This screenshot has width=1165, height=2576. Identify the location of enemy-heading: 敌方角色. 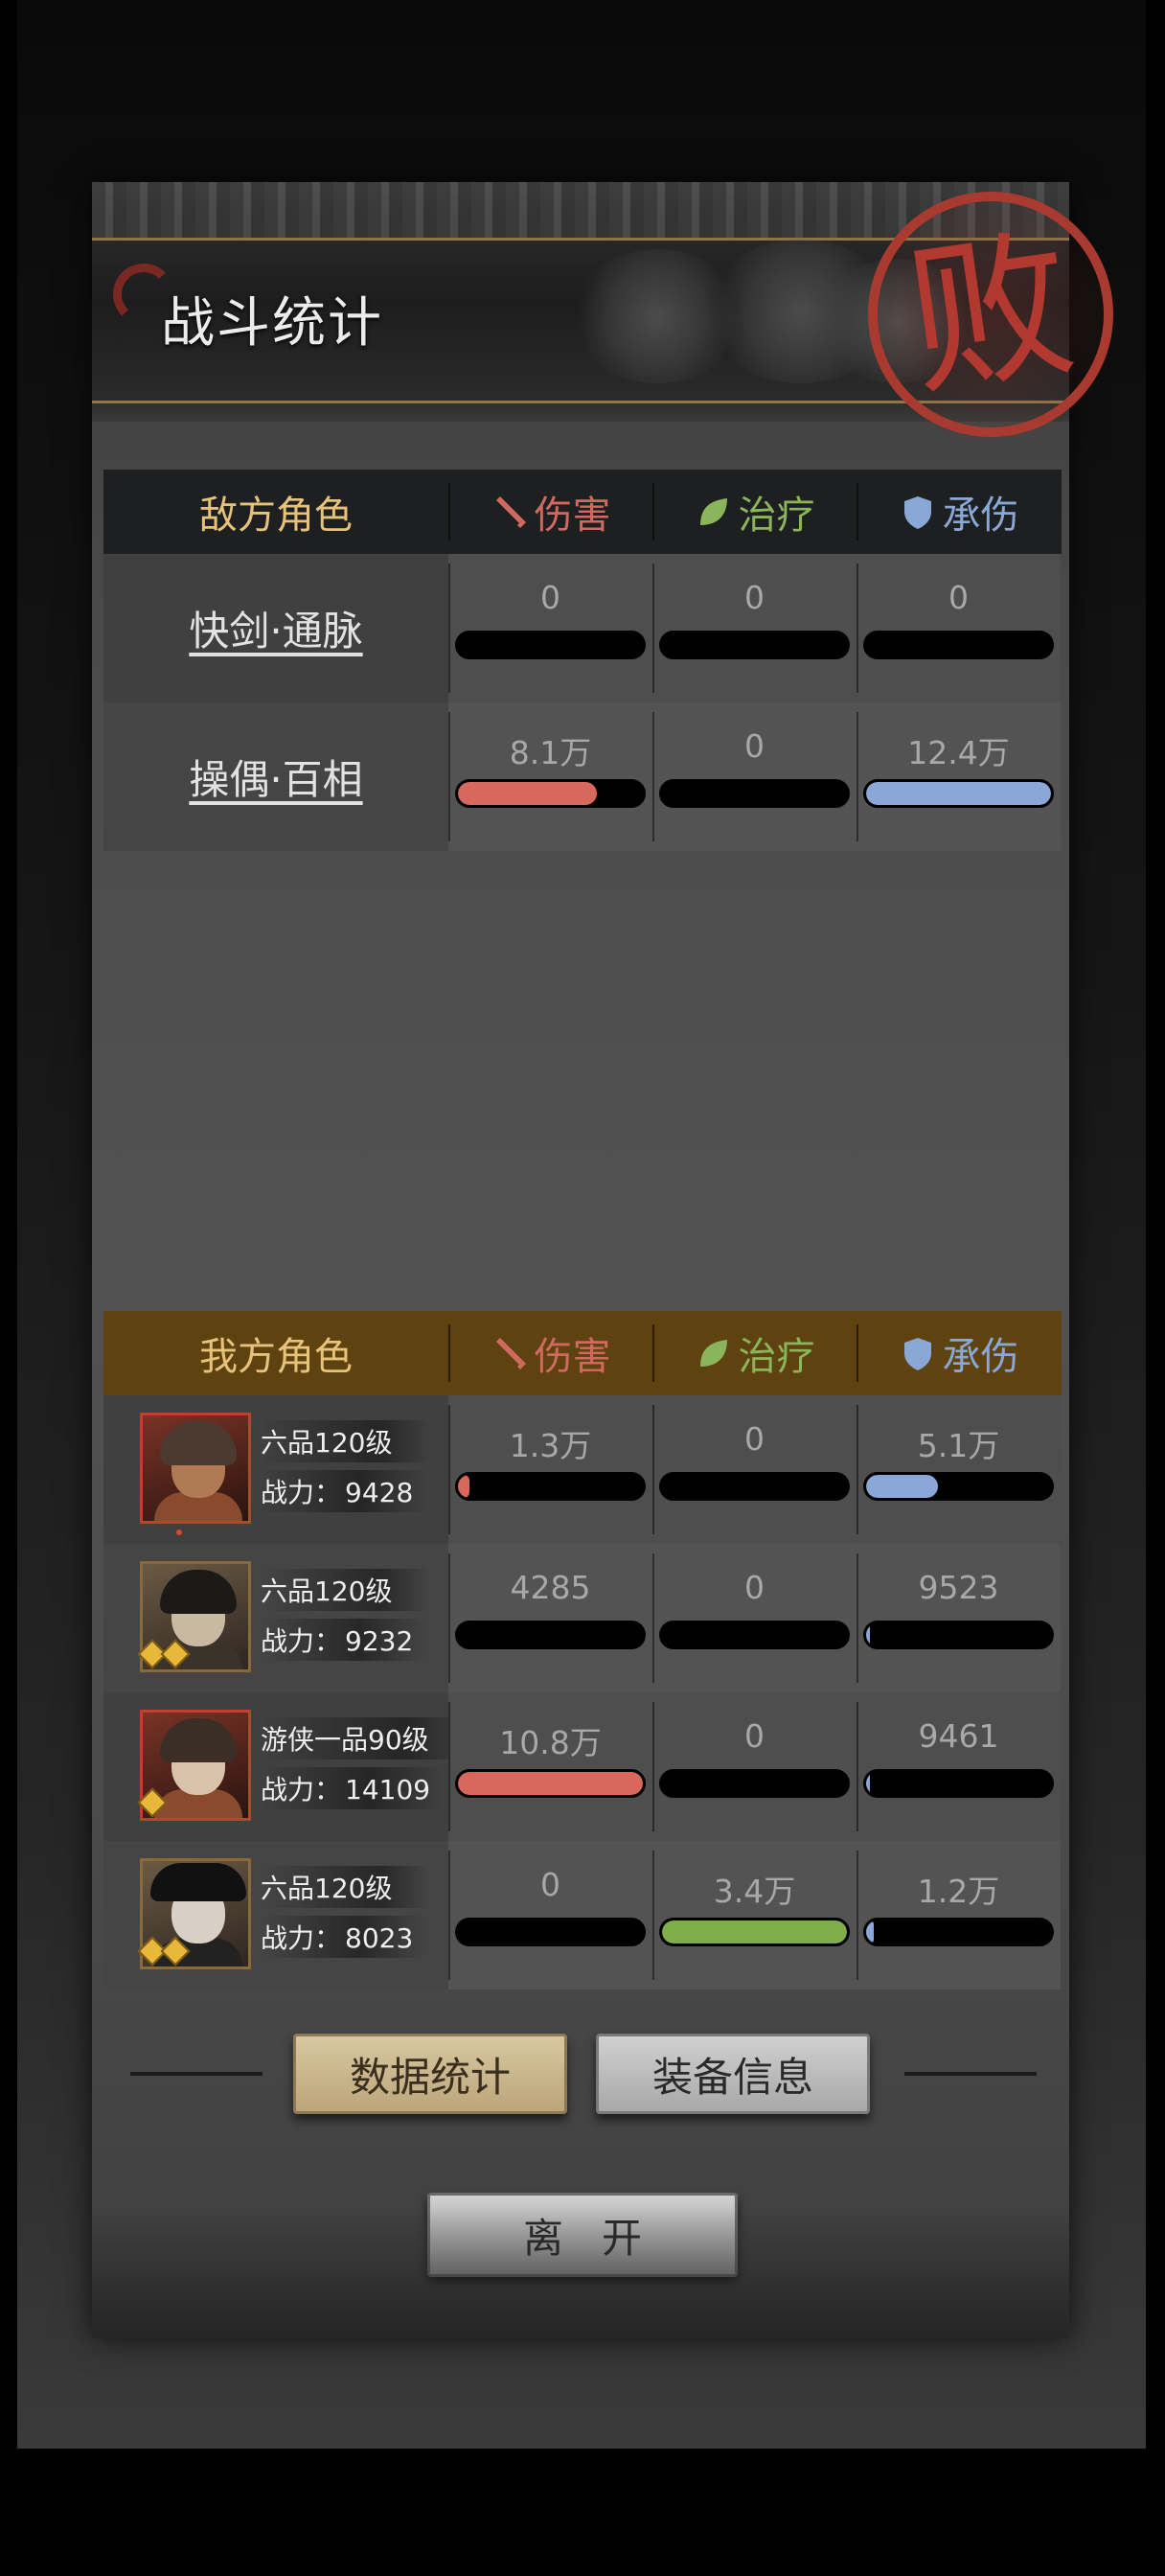
(276, 516).